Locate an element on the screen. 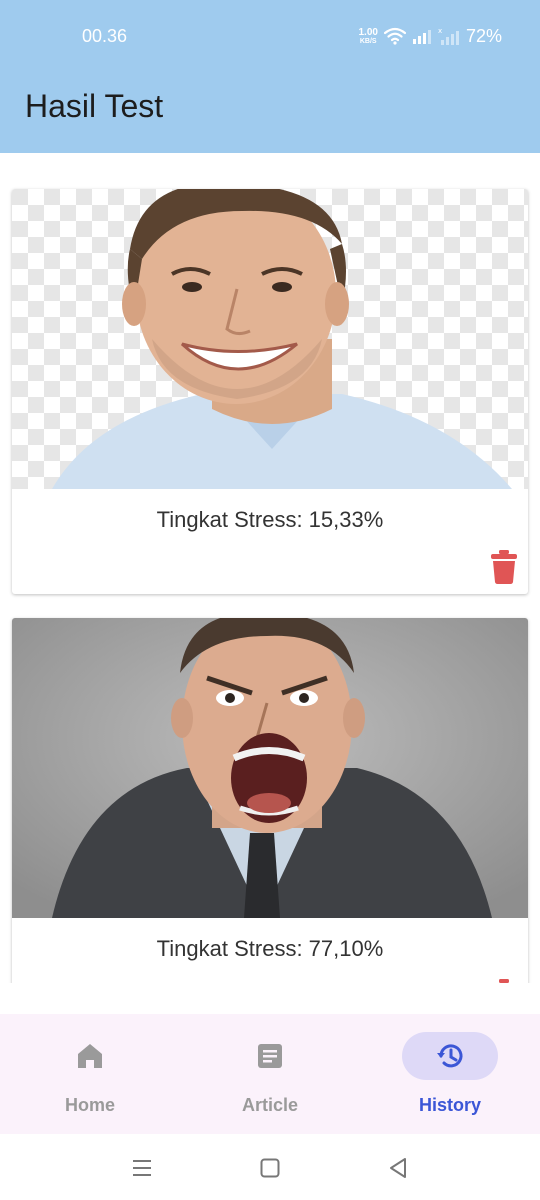 Image resolution: width=540 pixels, height=1200 pixels. app-header: 00.36 1.00 KB/S x 72% Hasil Test is located at coordinates (270, 76).